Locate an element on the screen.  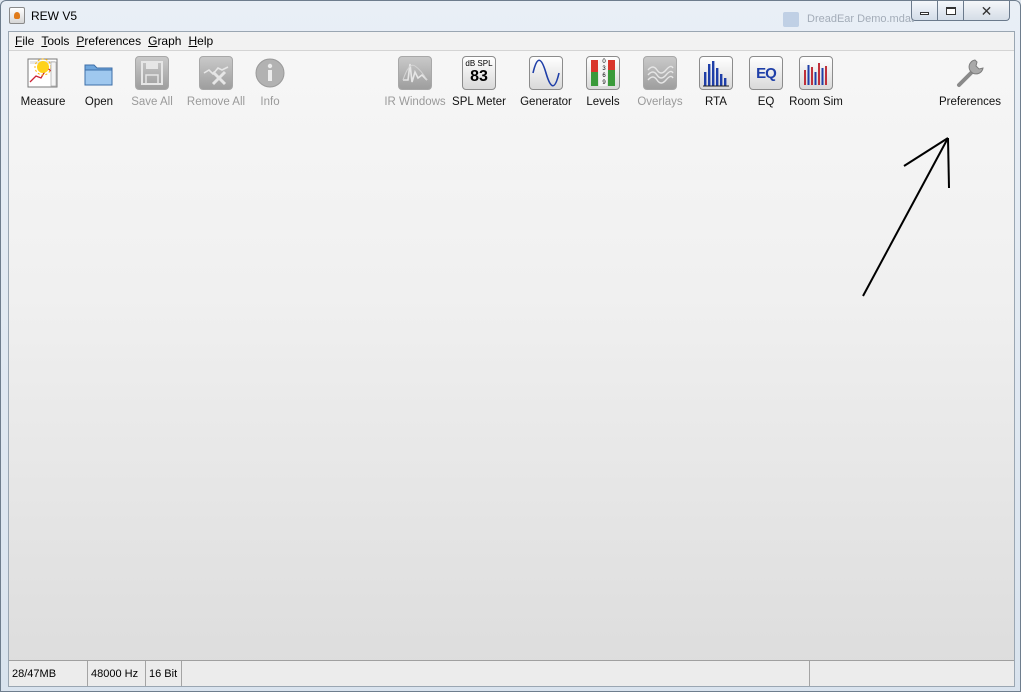
info-button: Info is located at coordinates (270, 82).